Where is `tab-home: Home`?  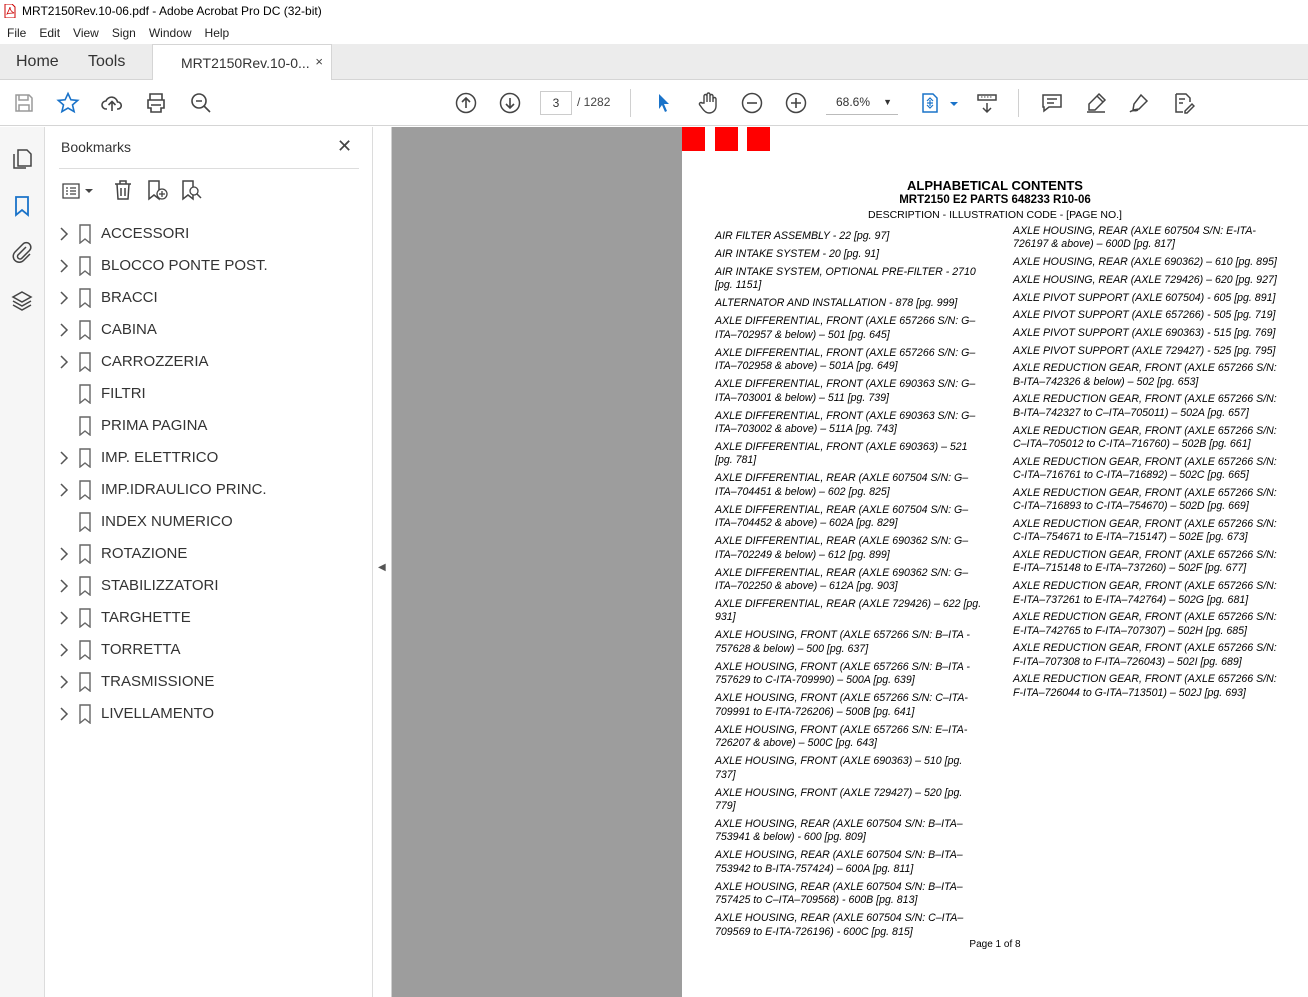
tab-home: Home is located at coordinates (37, 62).